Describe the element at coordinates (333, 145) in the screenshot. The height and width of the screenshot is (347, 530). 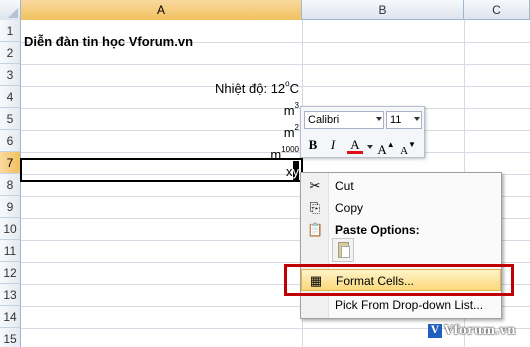
I see `italic-button: I` at that location.